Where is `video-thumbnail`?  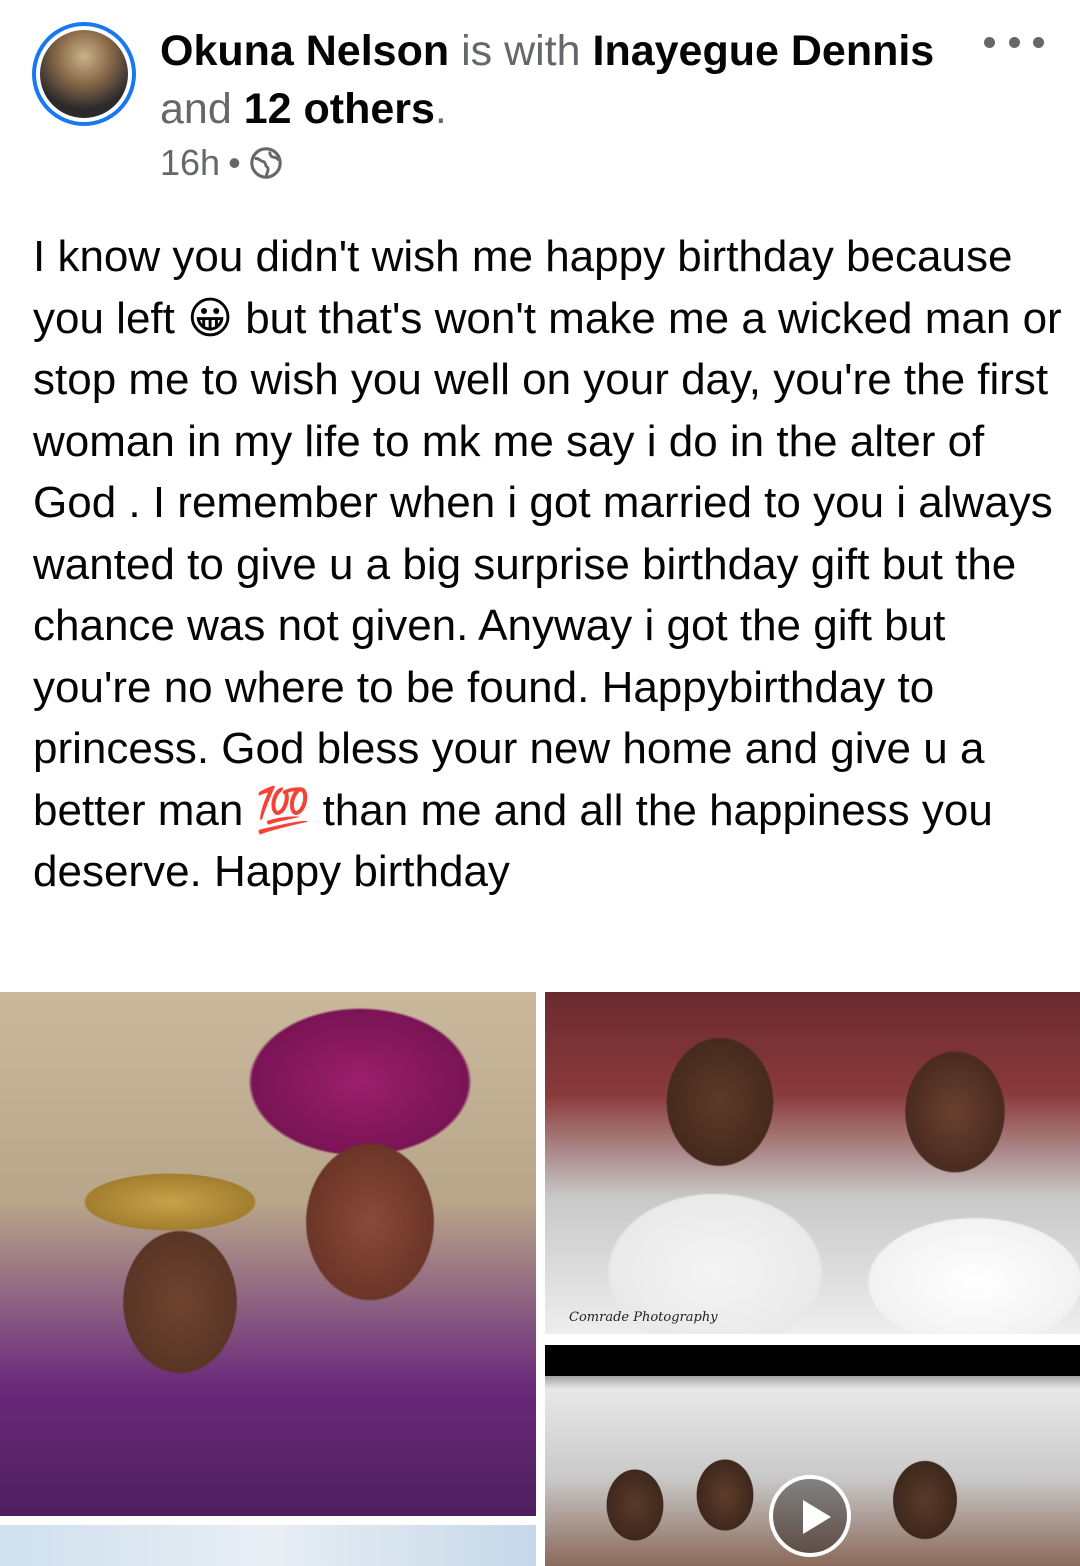 video-thumbnail is located at coordinates (812, 1455).